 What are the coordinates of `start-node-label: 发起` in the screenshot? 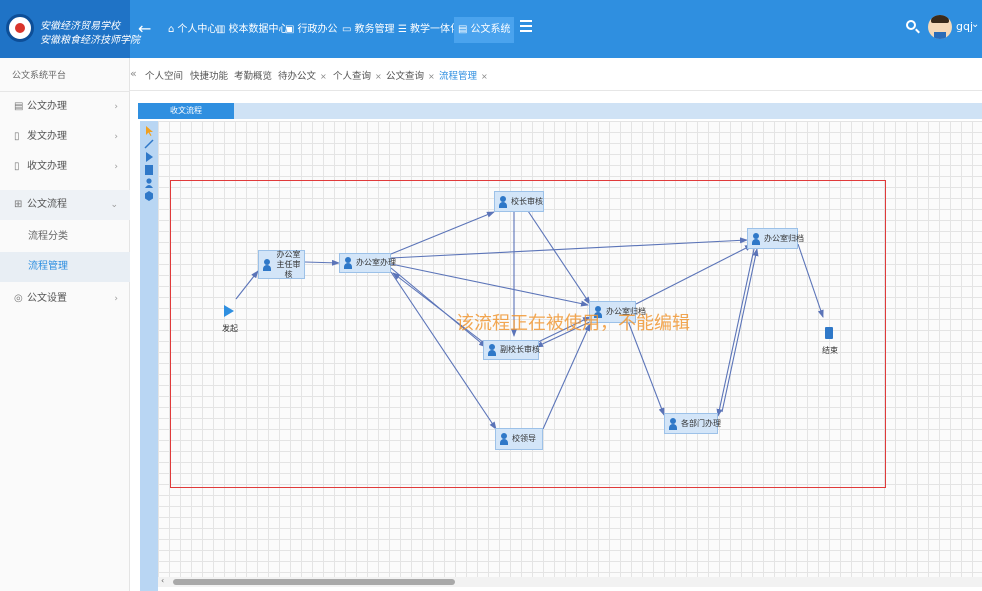 It's located at (230, 328).